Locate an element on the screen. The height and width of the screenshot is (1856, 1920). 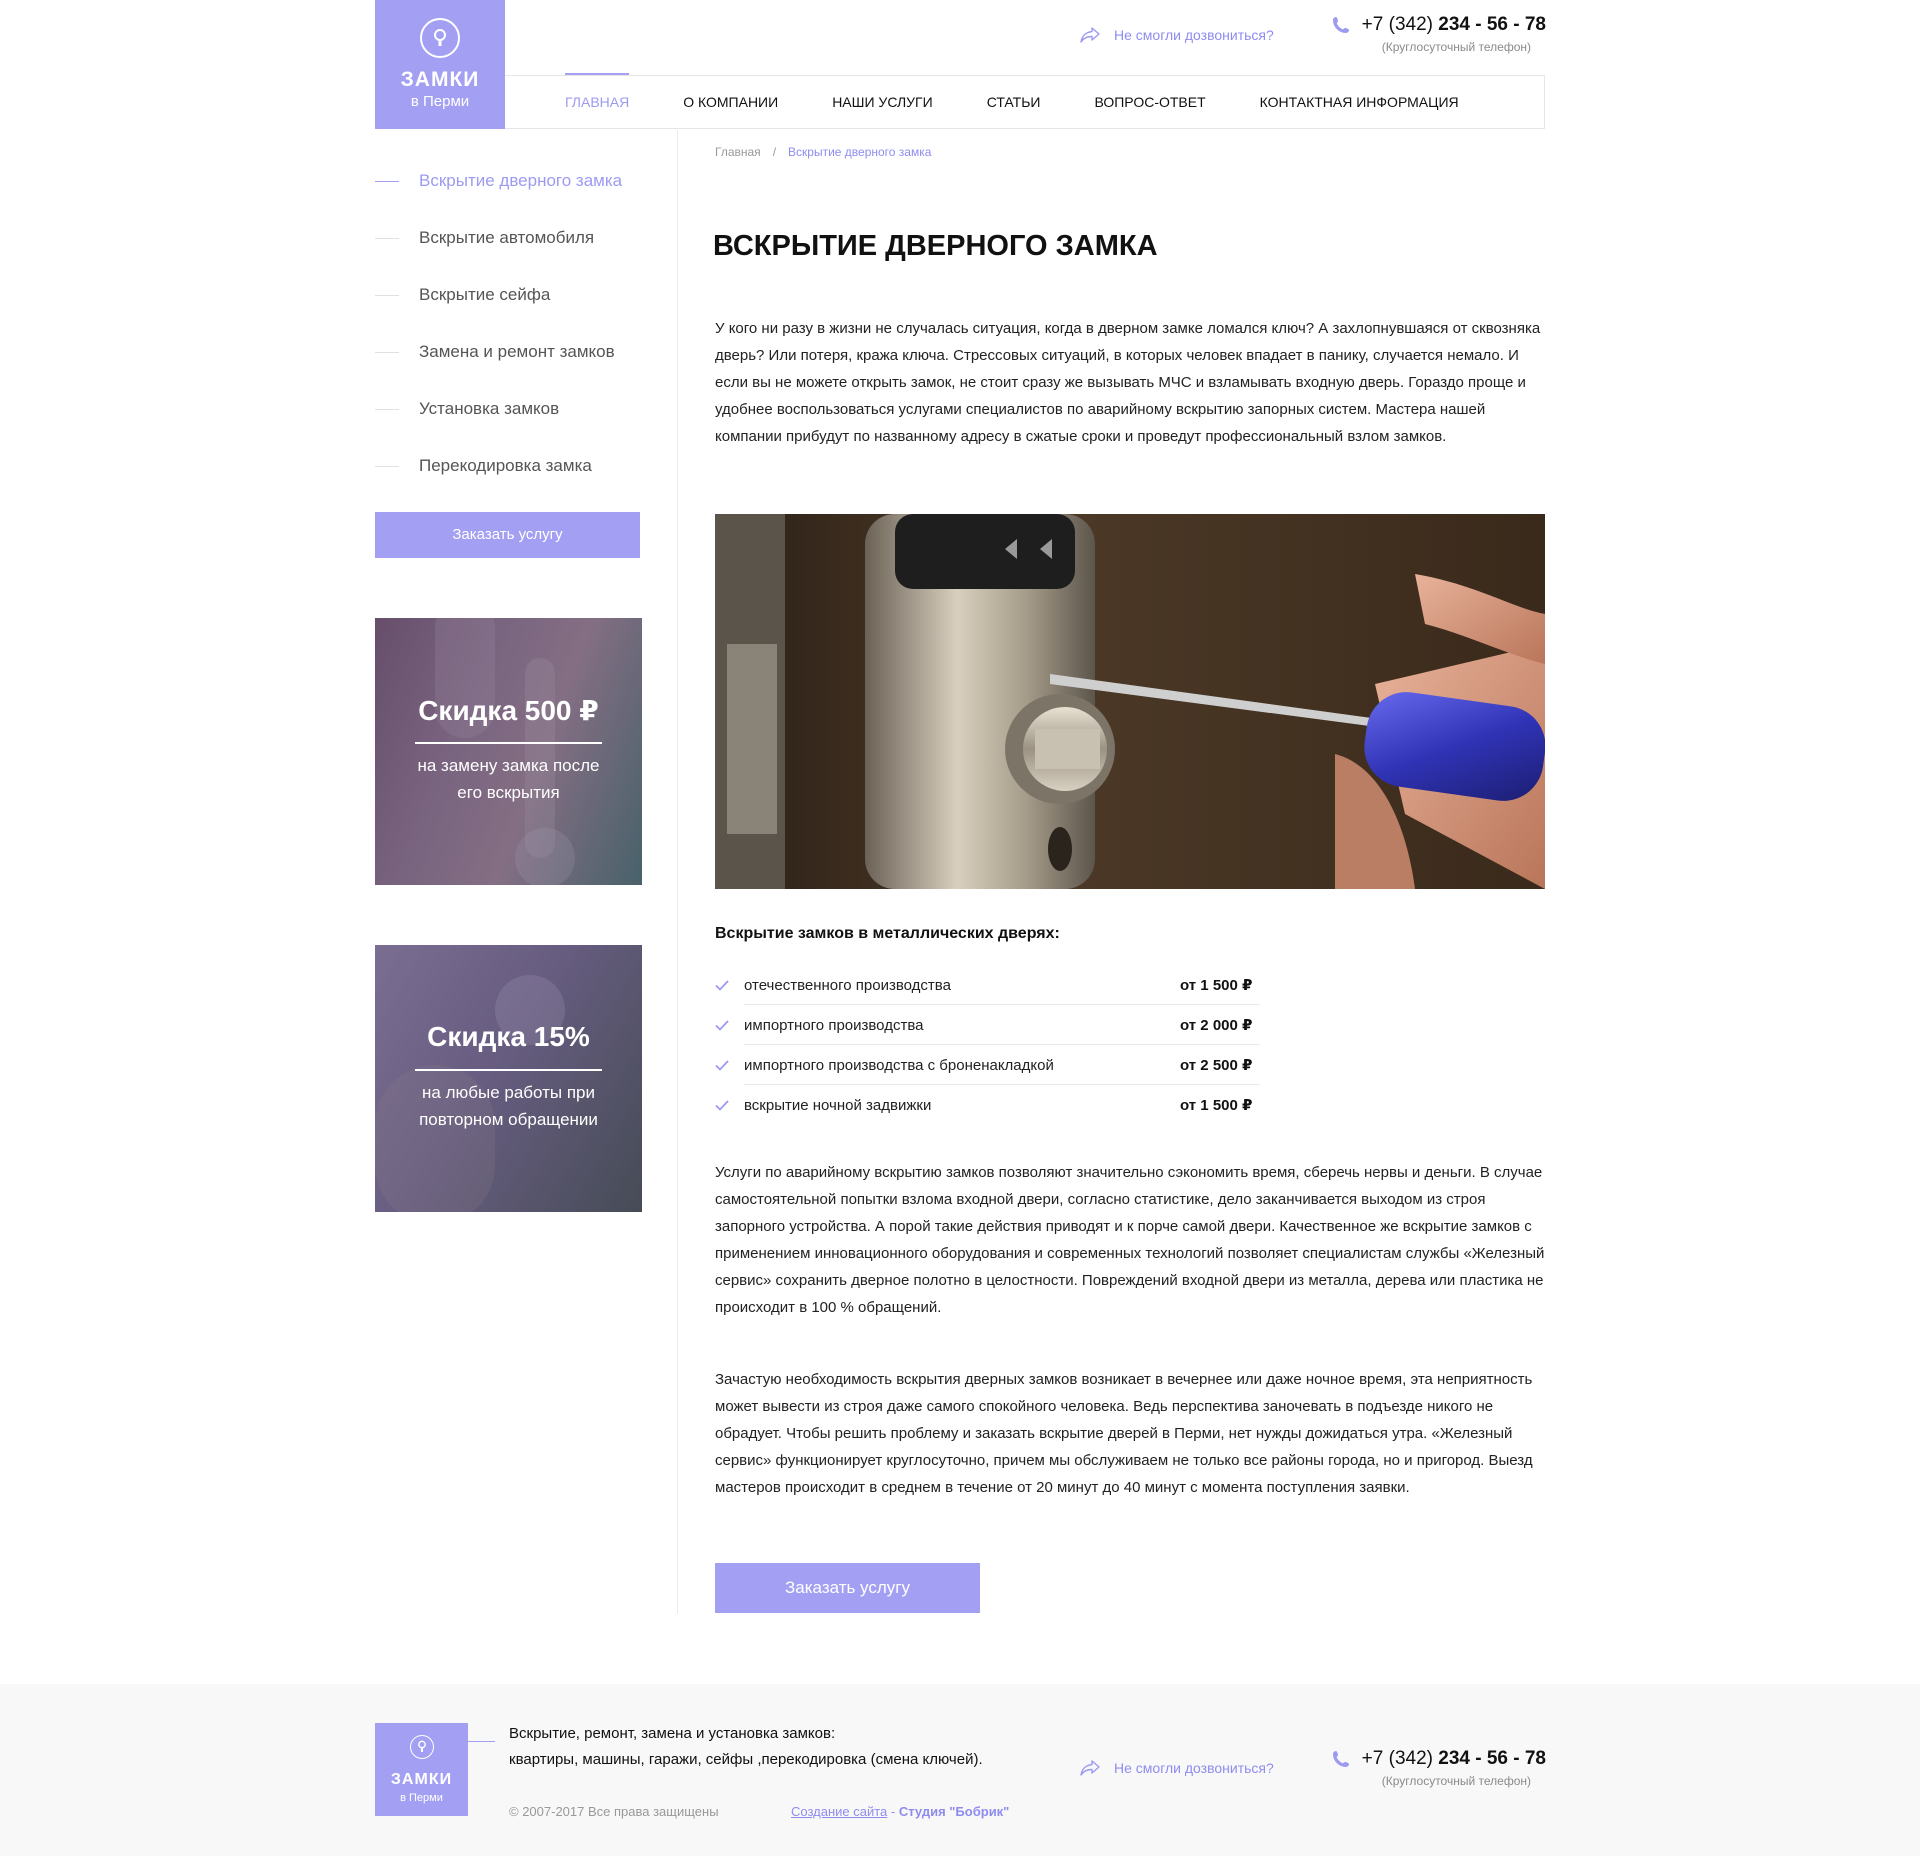
price-row: вскрытие ночной задвижки от 1 500 ₽ is located at coordinates (987, 1105).